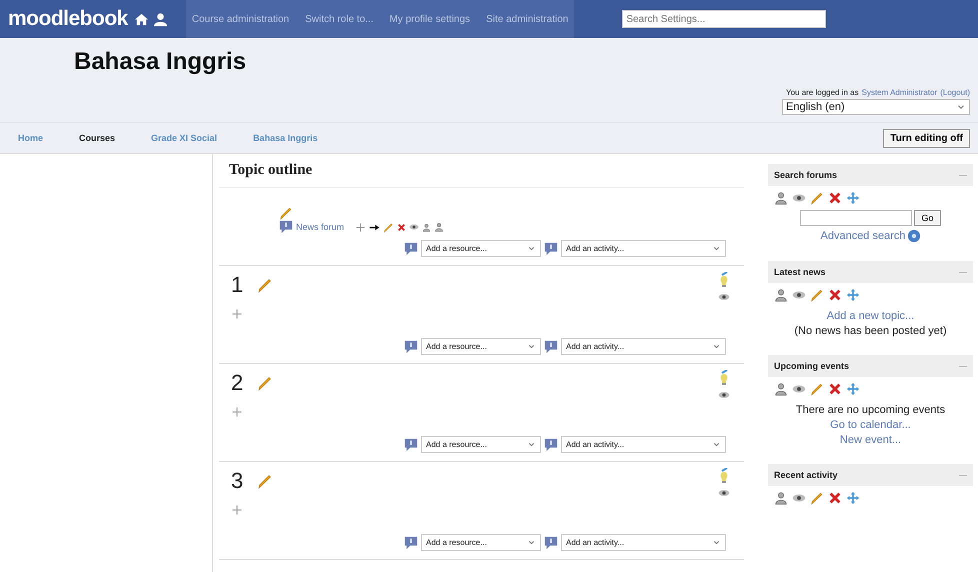 The height and width of the screenshot is (572, 978). Describe the element at coordinates (856, 218) in the screenshot. I see `search-input` at that location.